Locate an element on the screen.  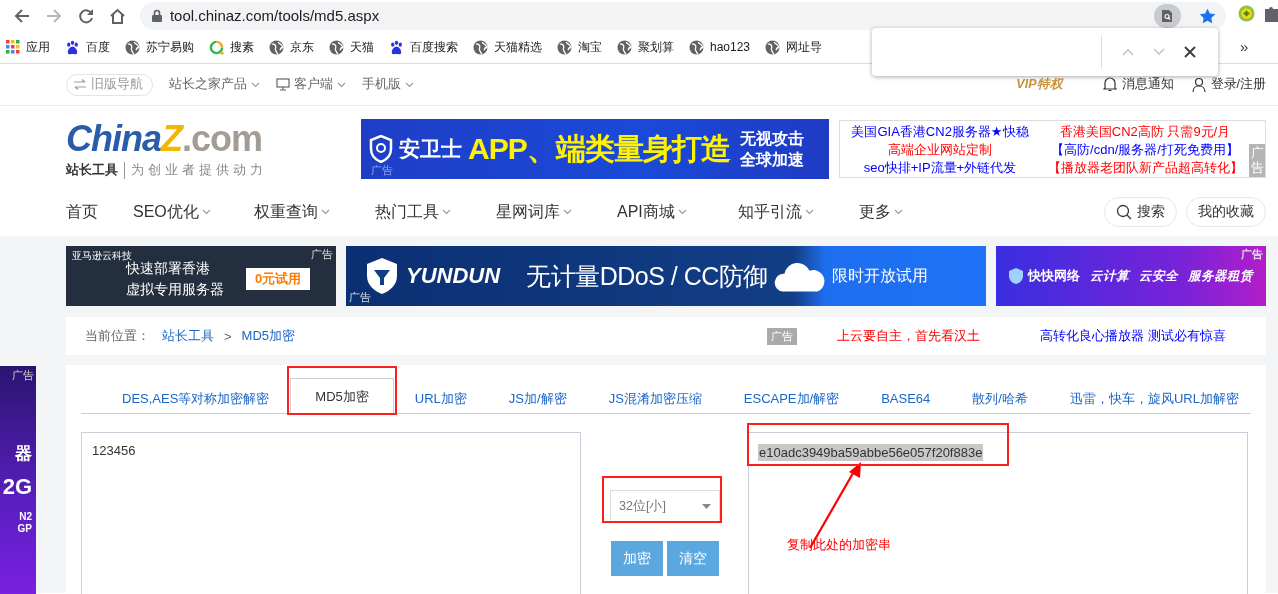
side-ad-banner: 广告 器 2G N2 GP is located at coordinates (18, 480).